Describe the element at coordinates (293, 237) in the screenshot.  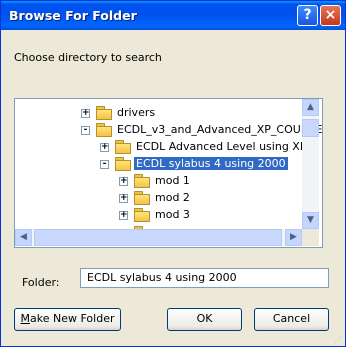
I see `scroll-right-icon: ▶` at that location.